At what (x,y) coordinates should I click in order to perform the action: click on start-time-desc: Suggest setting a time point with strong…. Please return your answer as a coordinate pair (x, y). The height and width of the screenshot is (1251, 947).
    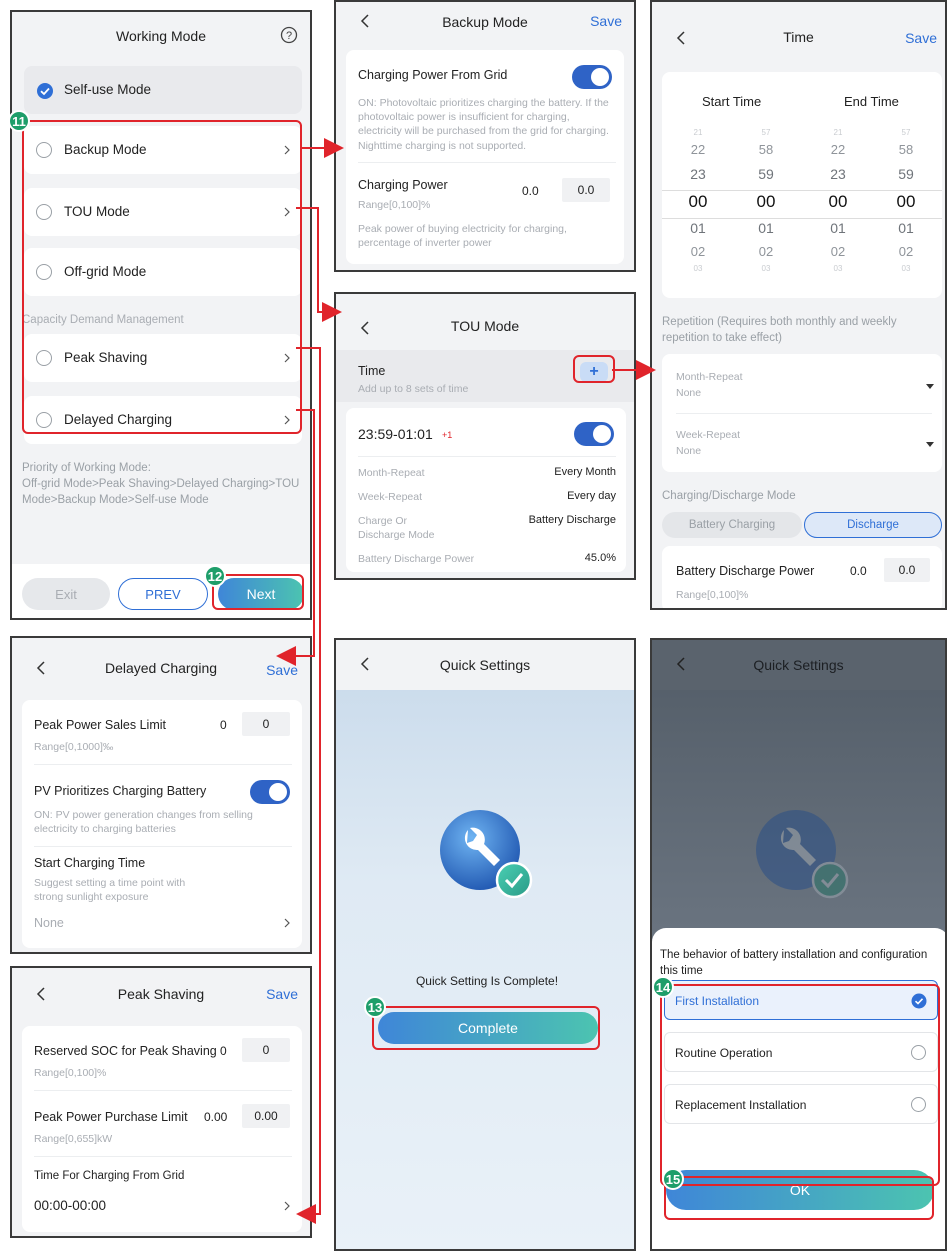
    Looking at the image, I should click on (110, 890).